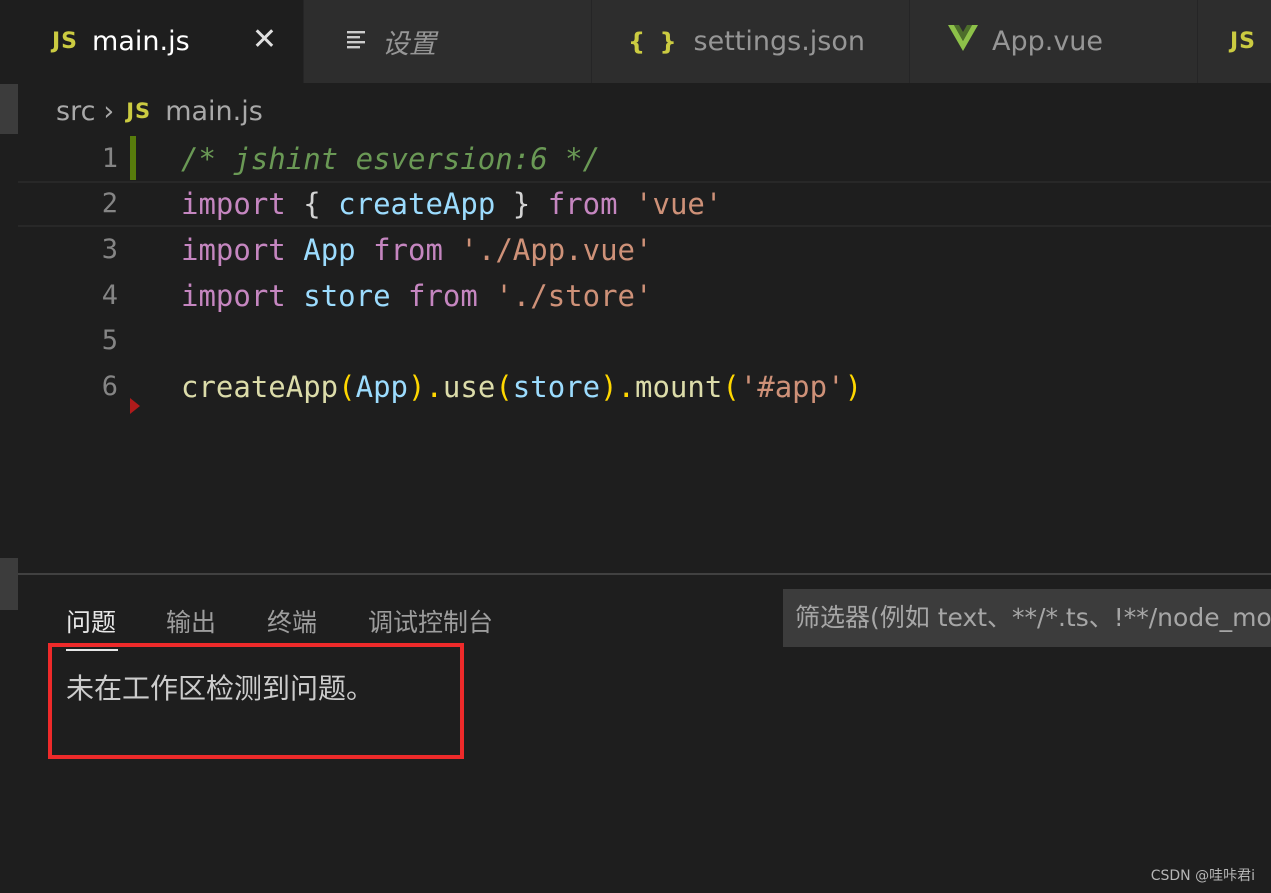 The image size is (1271, 893). What do you see at coordinates (141, 41) in the screenshot?
I see `tab-label: main.js` at bounding box center [141, 41].